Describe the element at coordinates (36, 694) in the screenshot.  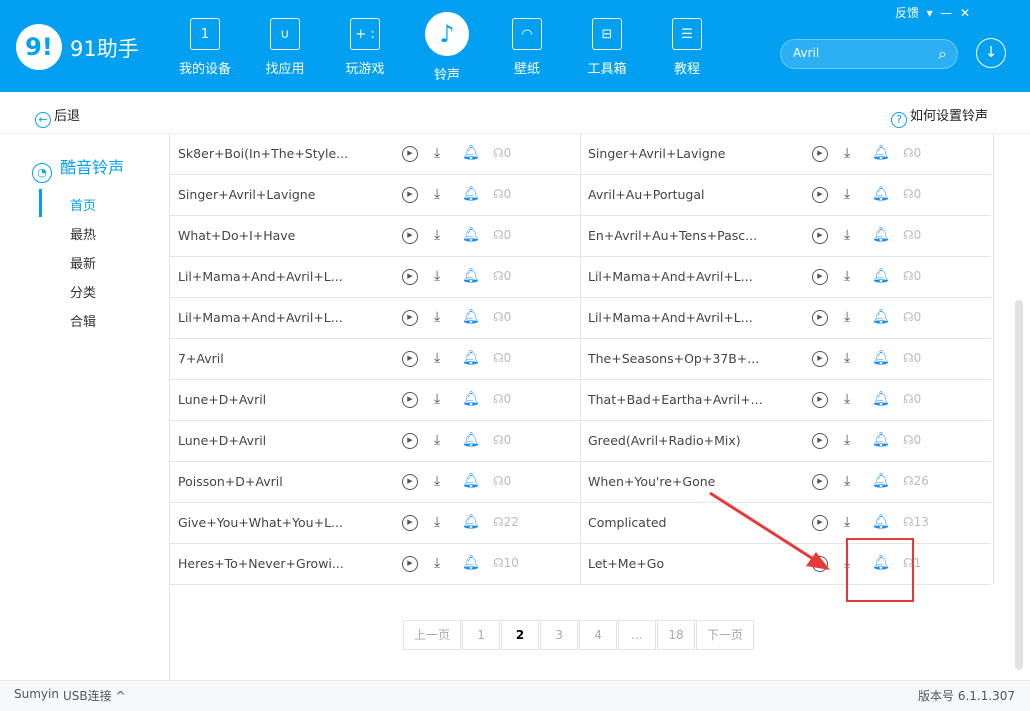
I see `device-name: Sumyin` at that location.